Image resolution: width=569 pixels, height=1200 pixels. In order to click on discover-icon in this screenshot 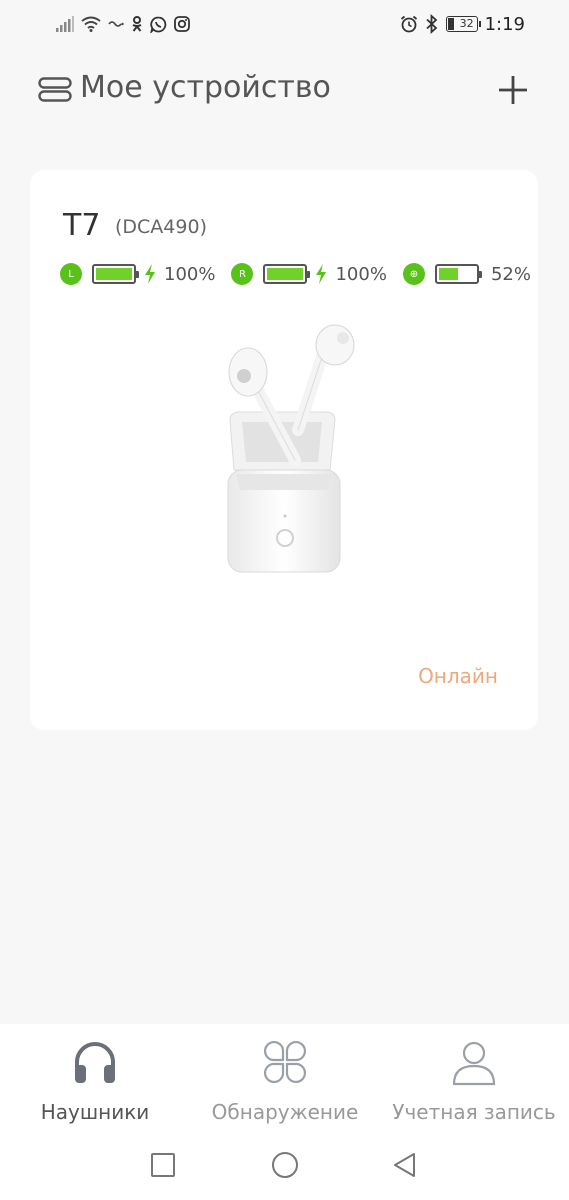, I will do `click(285, 1062)`.